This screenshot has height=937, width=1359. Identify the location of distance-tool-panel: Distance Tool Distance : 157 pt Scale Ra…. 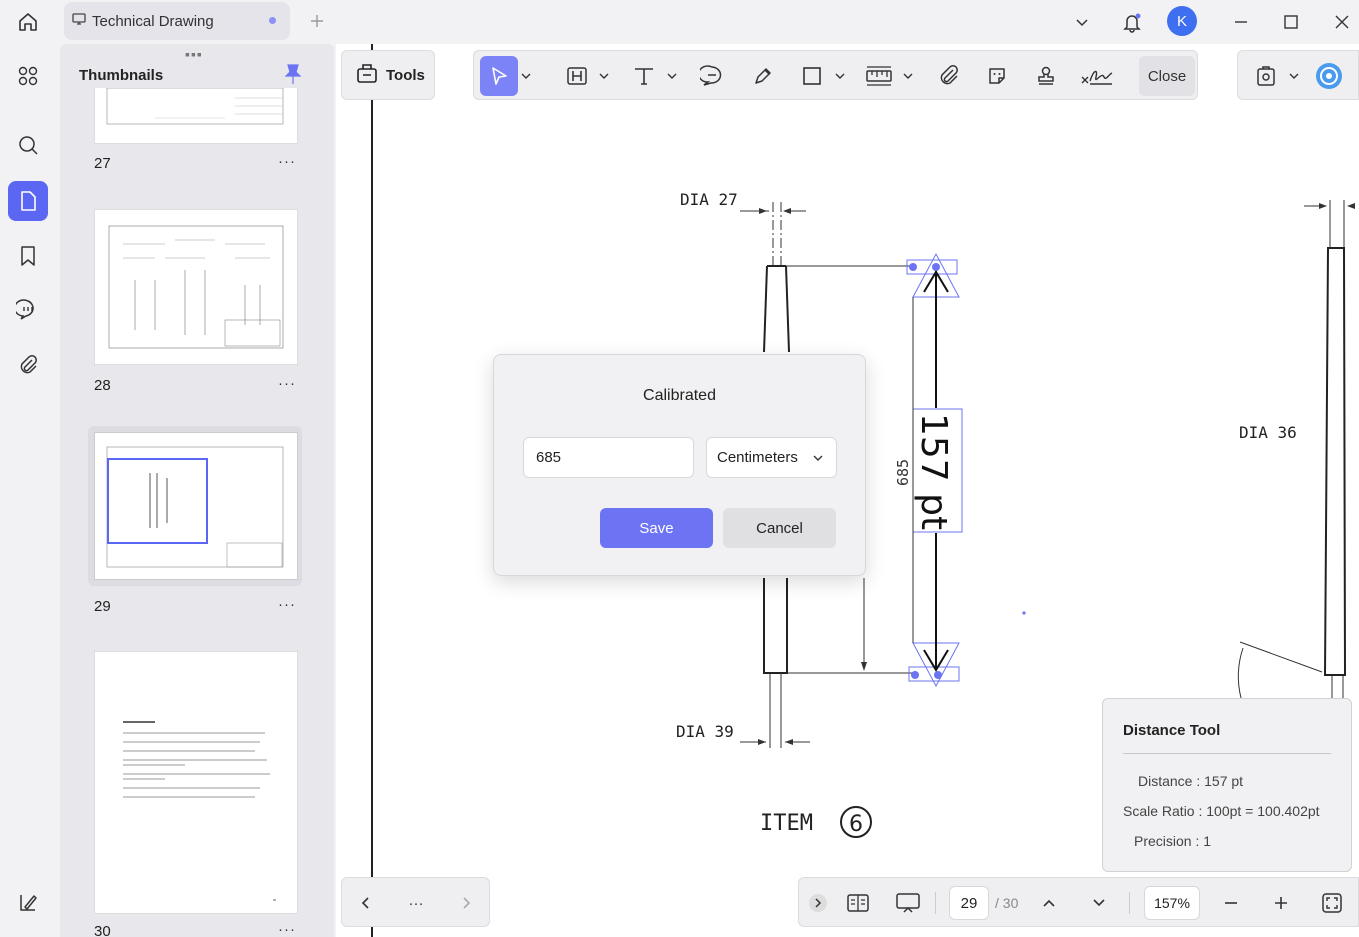
(1227, 785).